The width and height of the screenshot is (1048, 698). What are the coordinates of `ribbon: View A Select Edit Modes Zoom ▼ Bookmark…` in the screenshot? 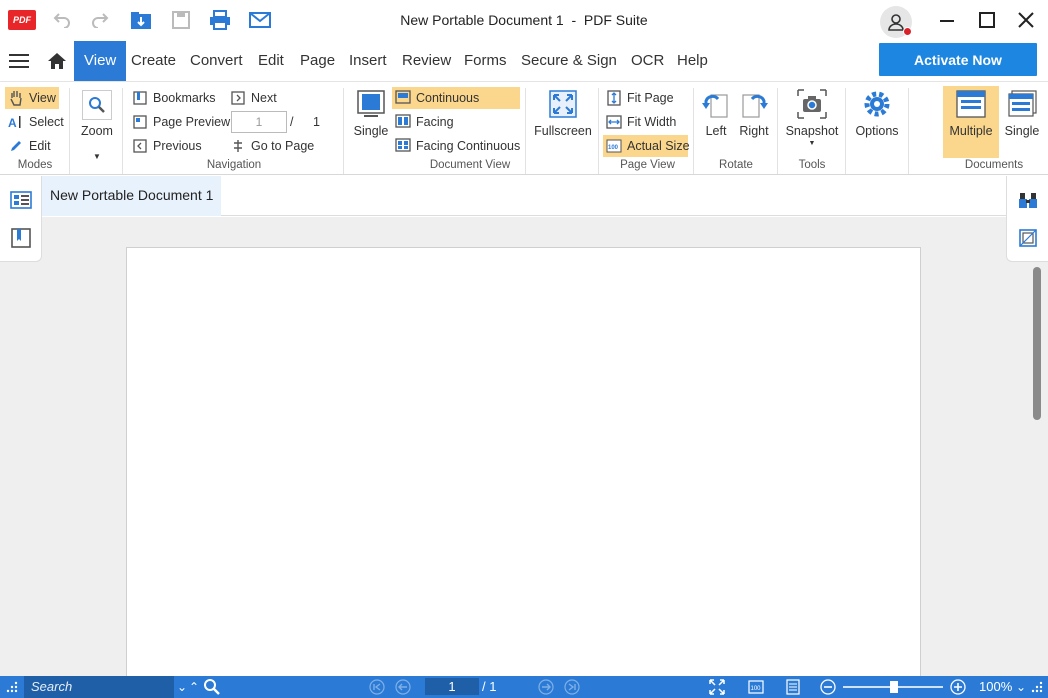 It's located at (524, 128).